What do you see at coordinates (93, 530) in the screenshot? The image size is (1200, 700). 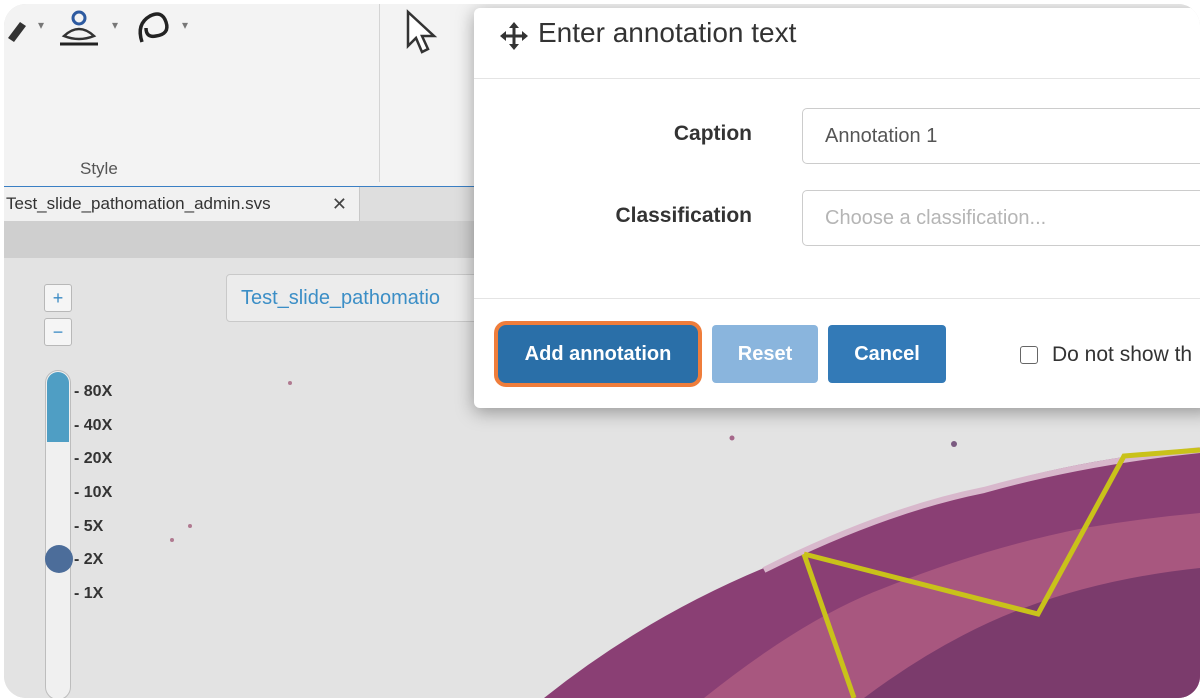 I see `zoom-level-5x: - 5X` at bounding box center [93, 530].